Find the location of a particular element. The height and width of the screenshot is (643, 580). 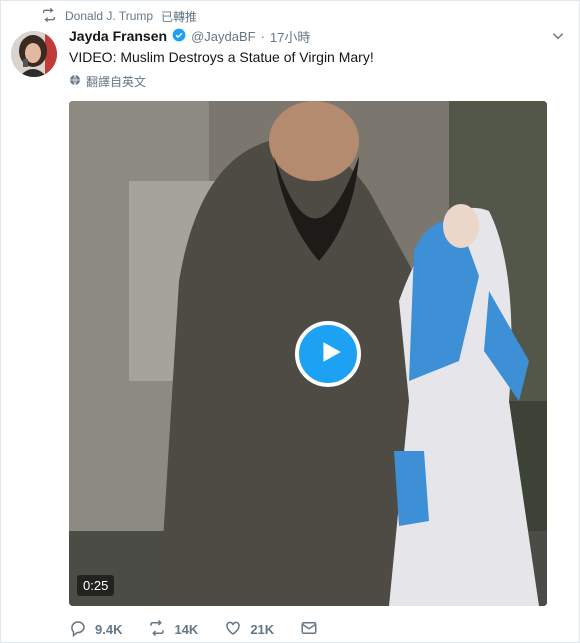

heart-icon is located at coordinates (233, 629).